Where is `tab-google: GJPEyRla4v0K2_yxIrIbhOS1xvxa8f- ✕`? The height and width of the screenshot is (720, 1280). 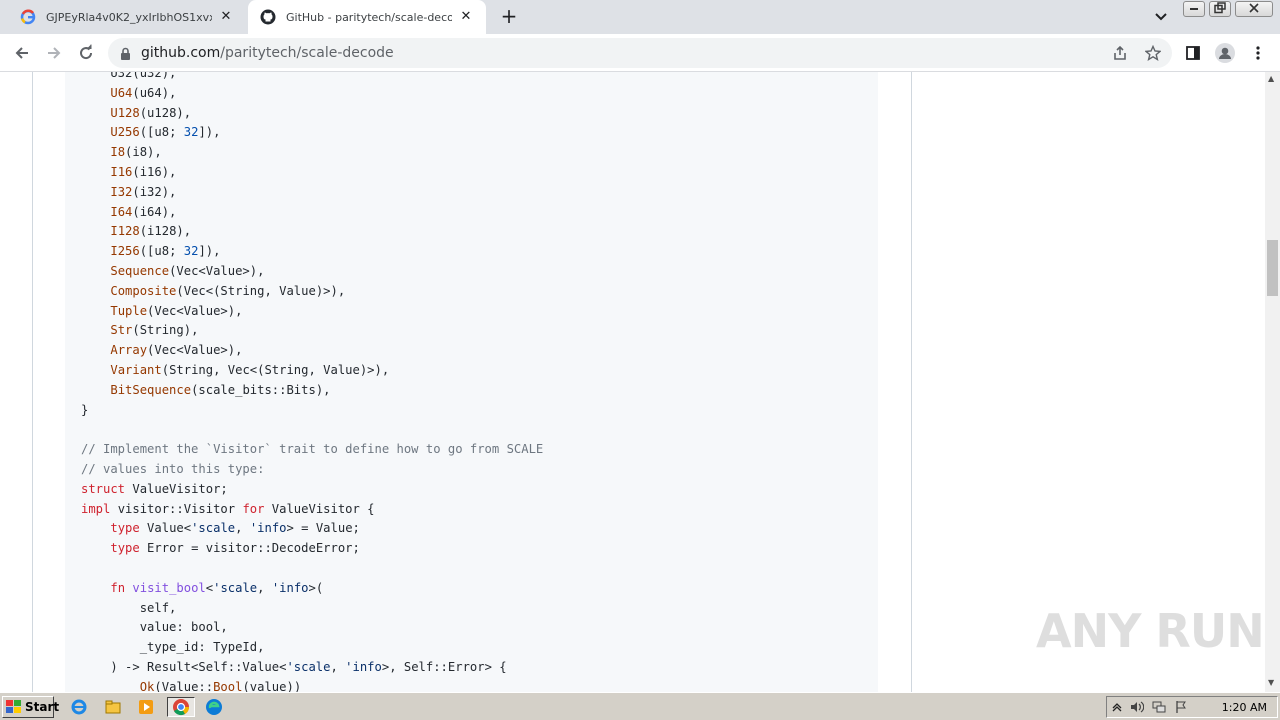
tab-google: GJPEyRla4v0K2_yxIrIbhOS1xvxa8f- ✕ is located at coordinates (127, 17).